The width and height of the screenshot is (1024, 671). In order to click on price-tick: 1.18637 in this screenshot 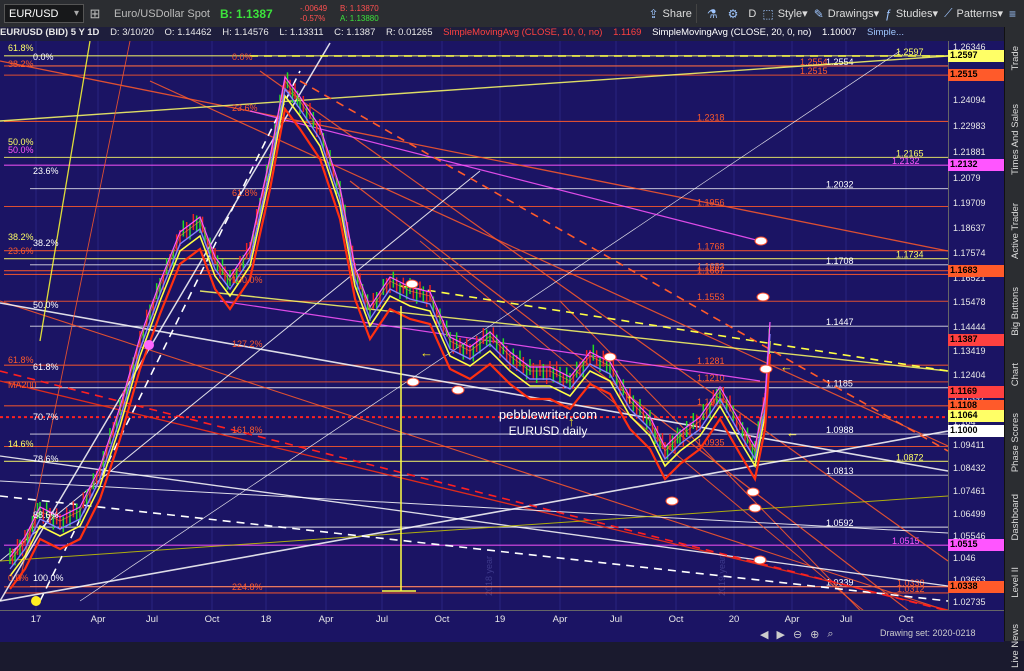, I will do `click(969, 228)`.